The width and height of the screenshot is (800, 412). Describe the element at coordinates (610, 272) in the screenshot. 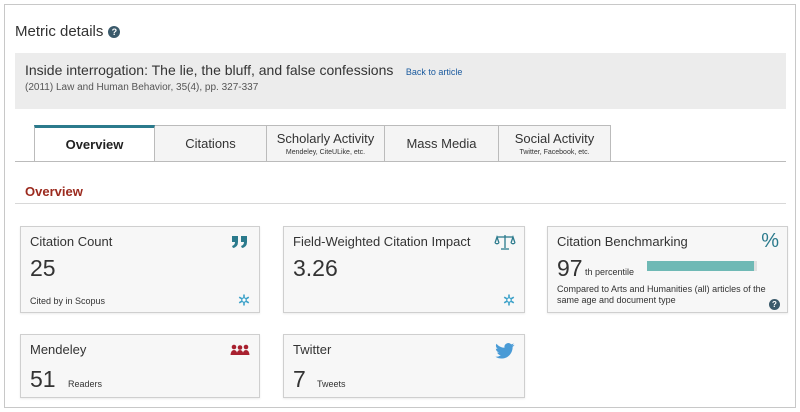

I see `benchmark-percentile-suffix: th percentile` at that location.